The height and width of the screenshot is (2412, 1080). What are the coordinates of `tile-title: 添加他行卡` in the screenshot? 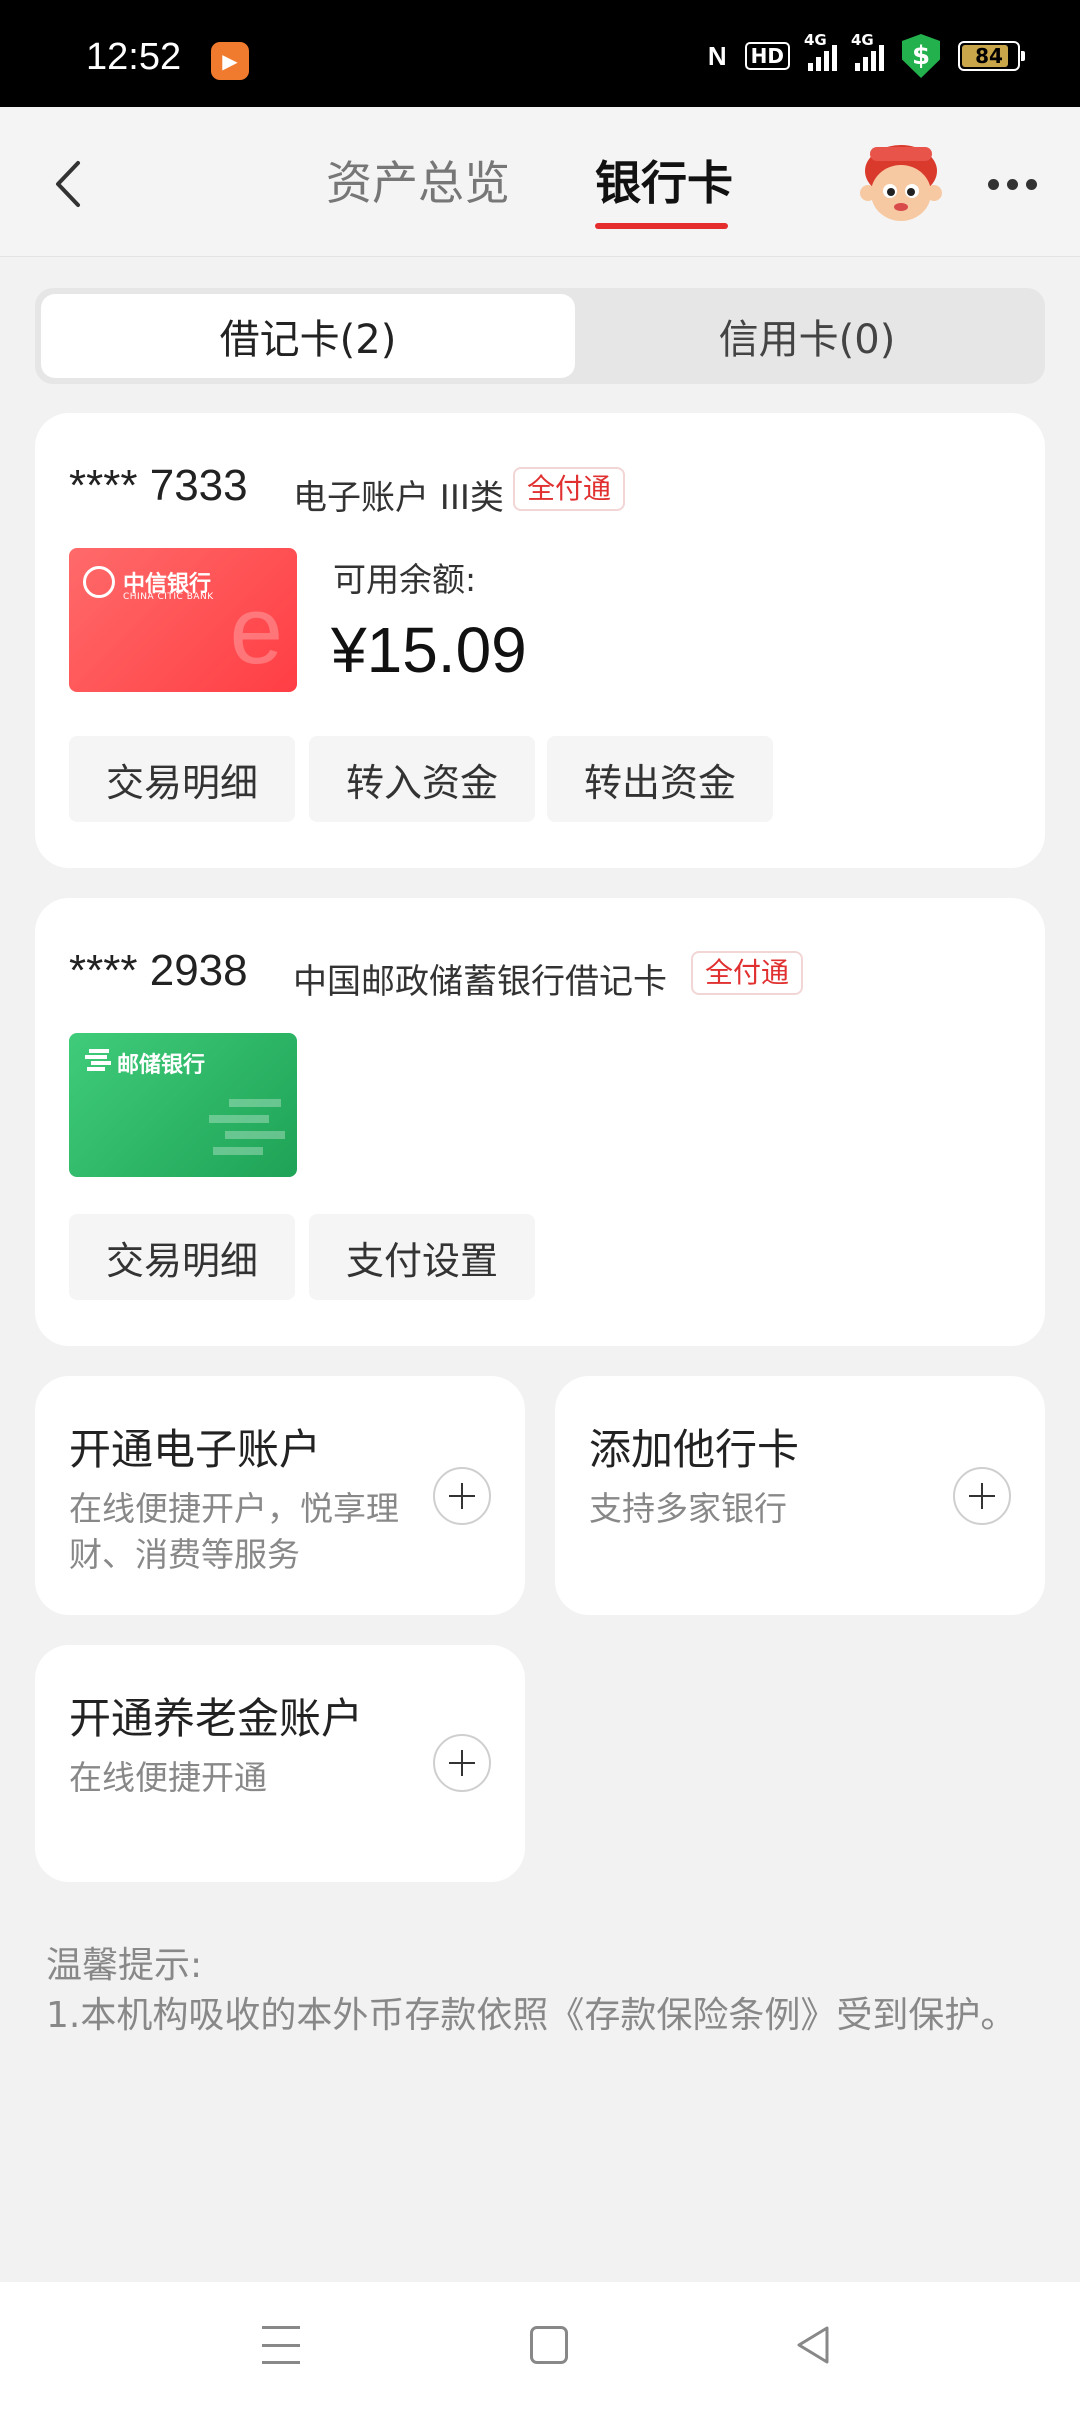 It's located at (694, 1449).